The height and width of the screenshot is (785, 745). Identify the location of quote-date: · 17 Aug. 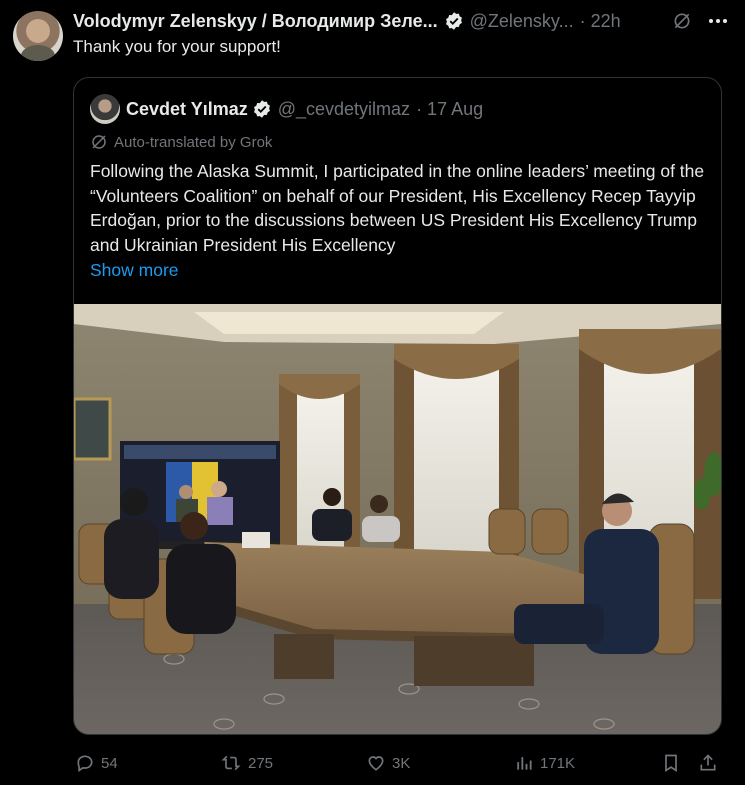
(449, 109).